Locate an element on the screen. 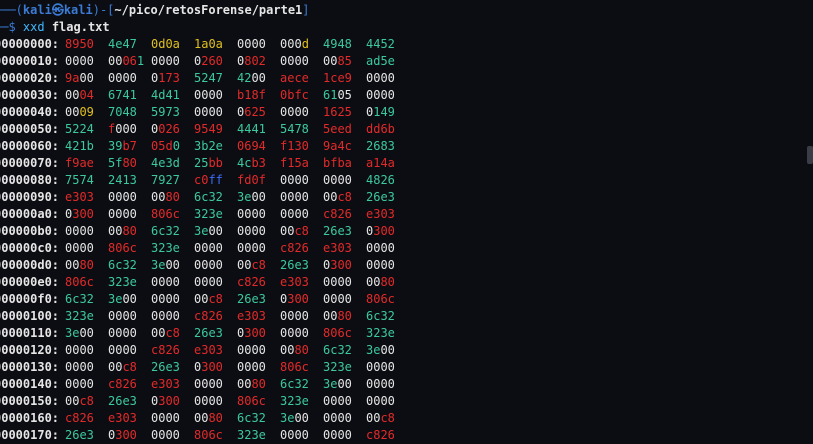 This screenshot has width=813, height=444. hex-chunk: 39 is located at coordinates (115, 146).